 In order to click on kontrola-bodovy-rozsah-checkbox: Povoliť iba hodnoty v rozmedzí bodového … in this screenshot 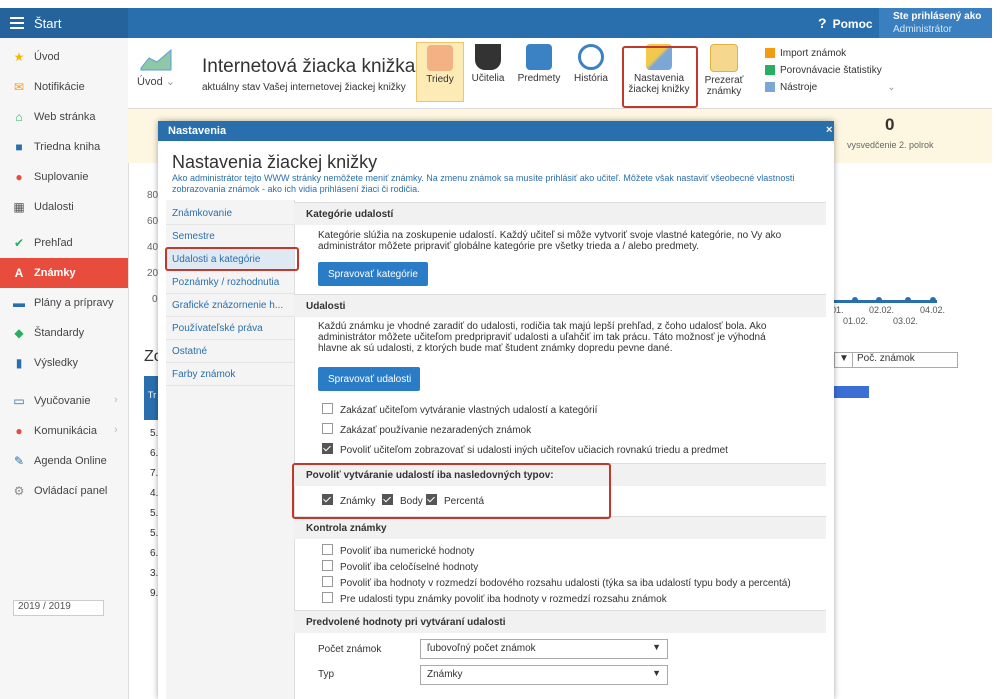, I will do `click(556, 582)`.